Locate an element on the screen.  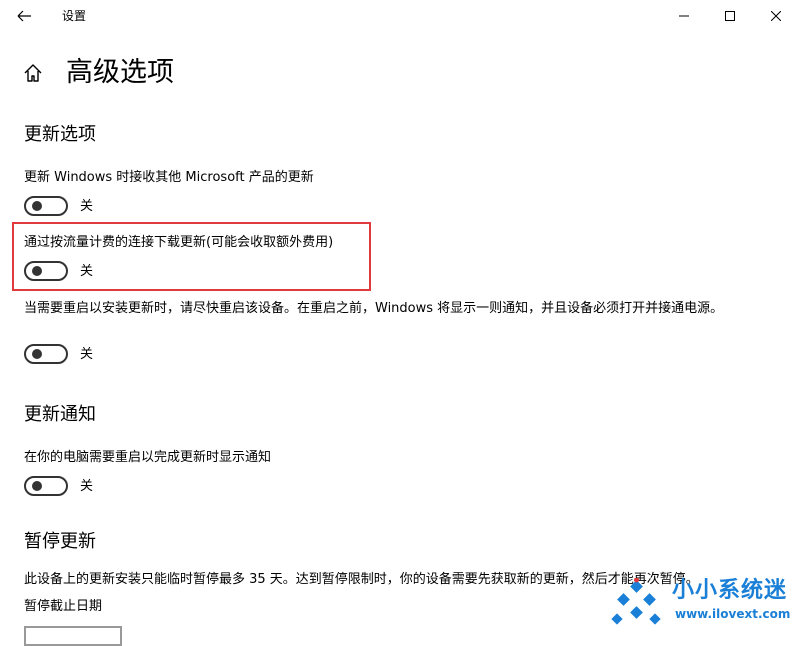
close-button is located at coordinates (776, 16).